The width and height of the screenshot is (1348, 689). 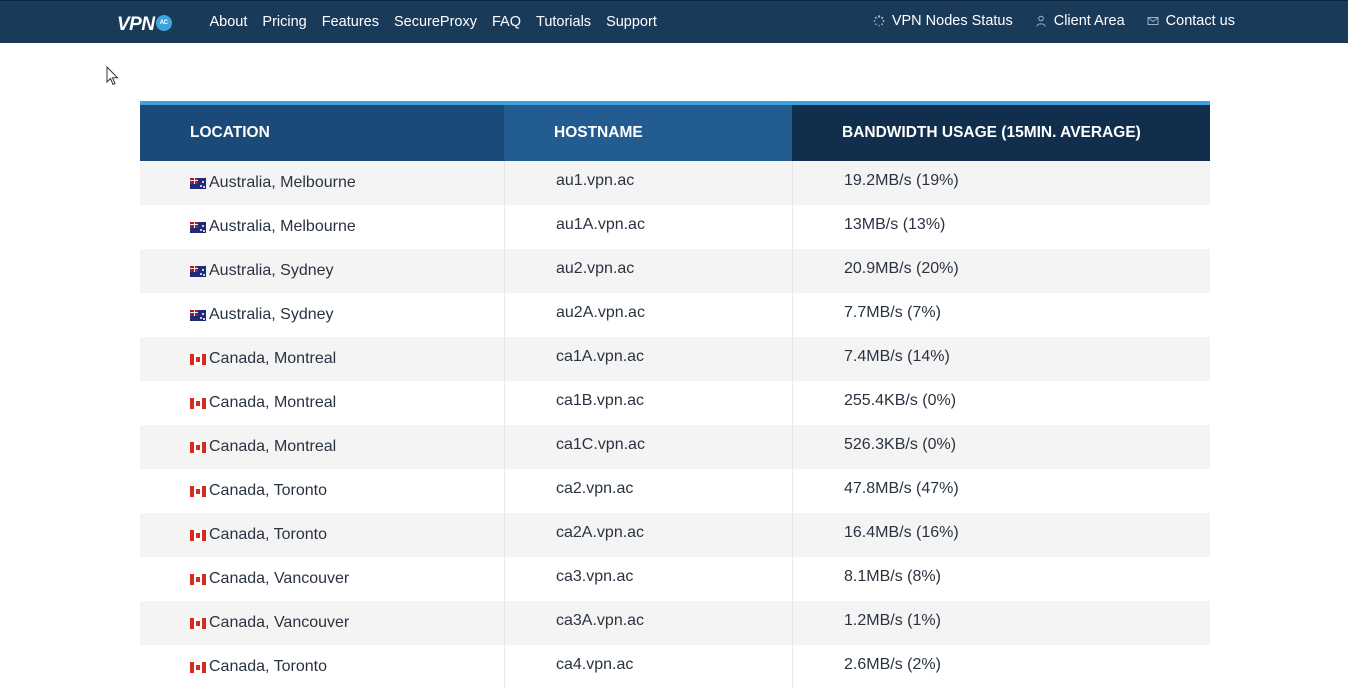 I want to click on hostname-cell: au1A.vpn.ac, so click(x=648, y=226).